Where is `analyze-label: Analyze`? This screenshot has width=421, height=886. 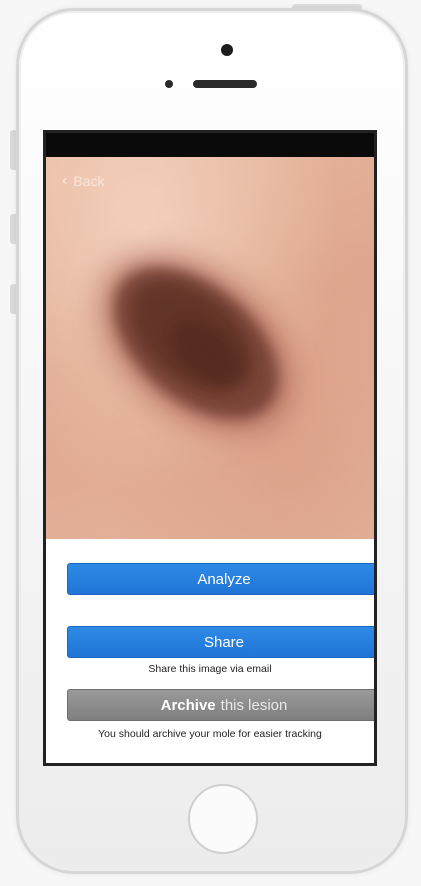
analyze-label: Analyze is located at coordinates (224, 579).